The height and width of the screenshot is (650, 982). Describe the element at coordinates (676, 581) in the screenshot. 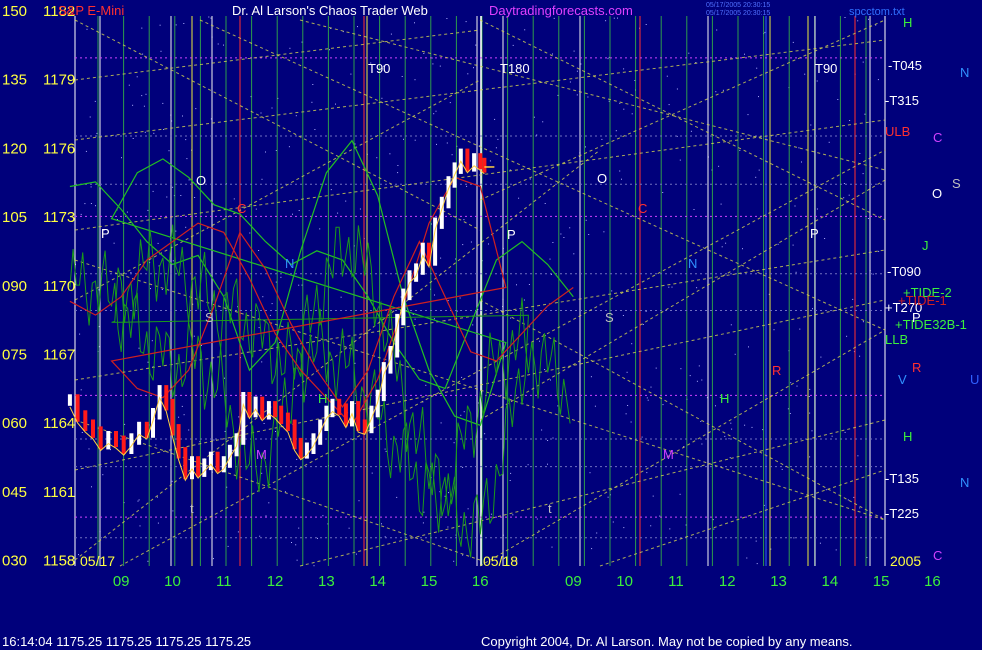

I see `x-axis-tick-label: 11` at that location.